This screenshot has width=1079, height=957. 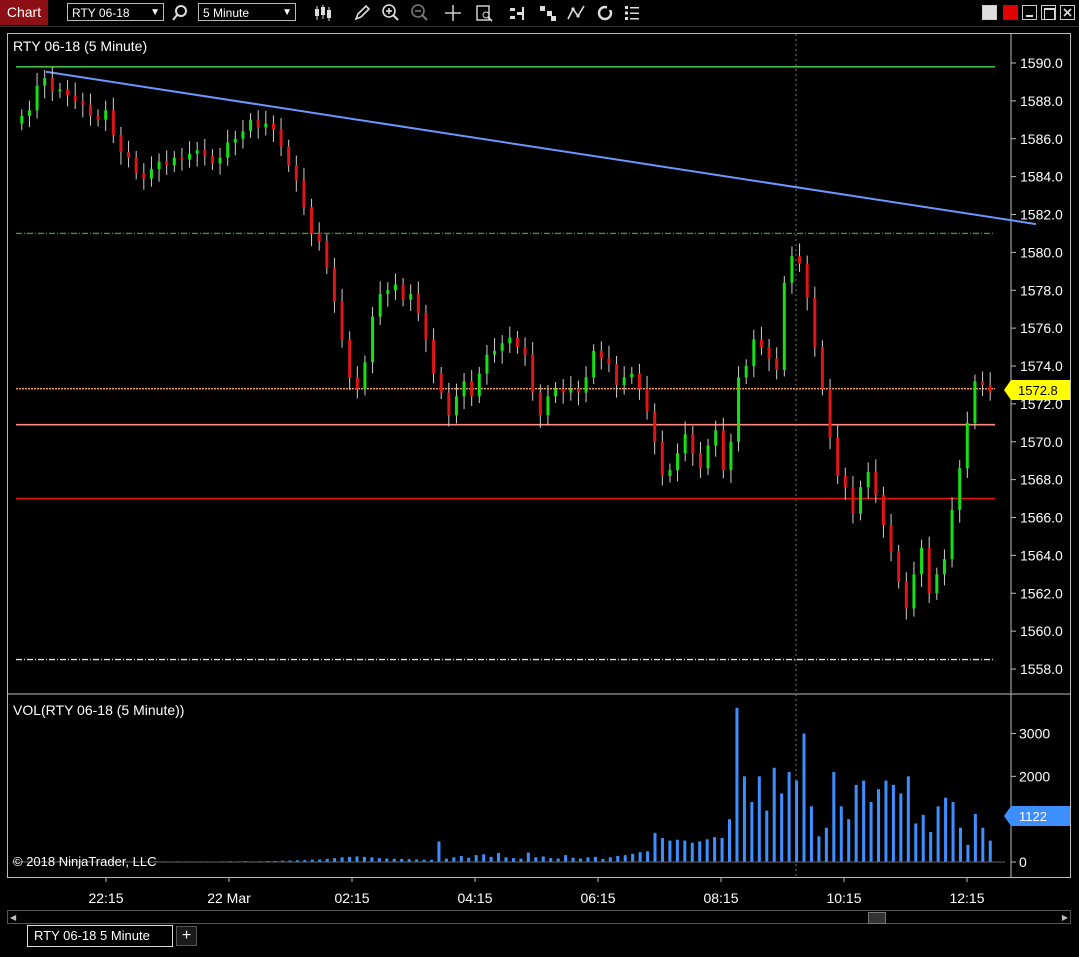 What do you see at coordinates (877, 918) in the screenshot?
I see `scrollbar-thumb` at bounding box center [877, 918].